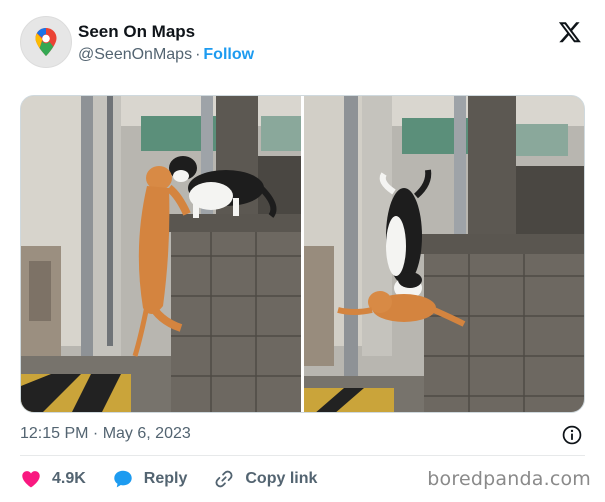 This screenshot has width=605, height=502. I want to click on author-handle: @SeenOnMaps, so click(135, 54).